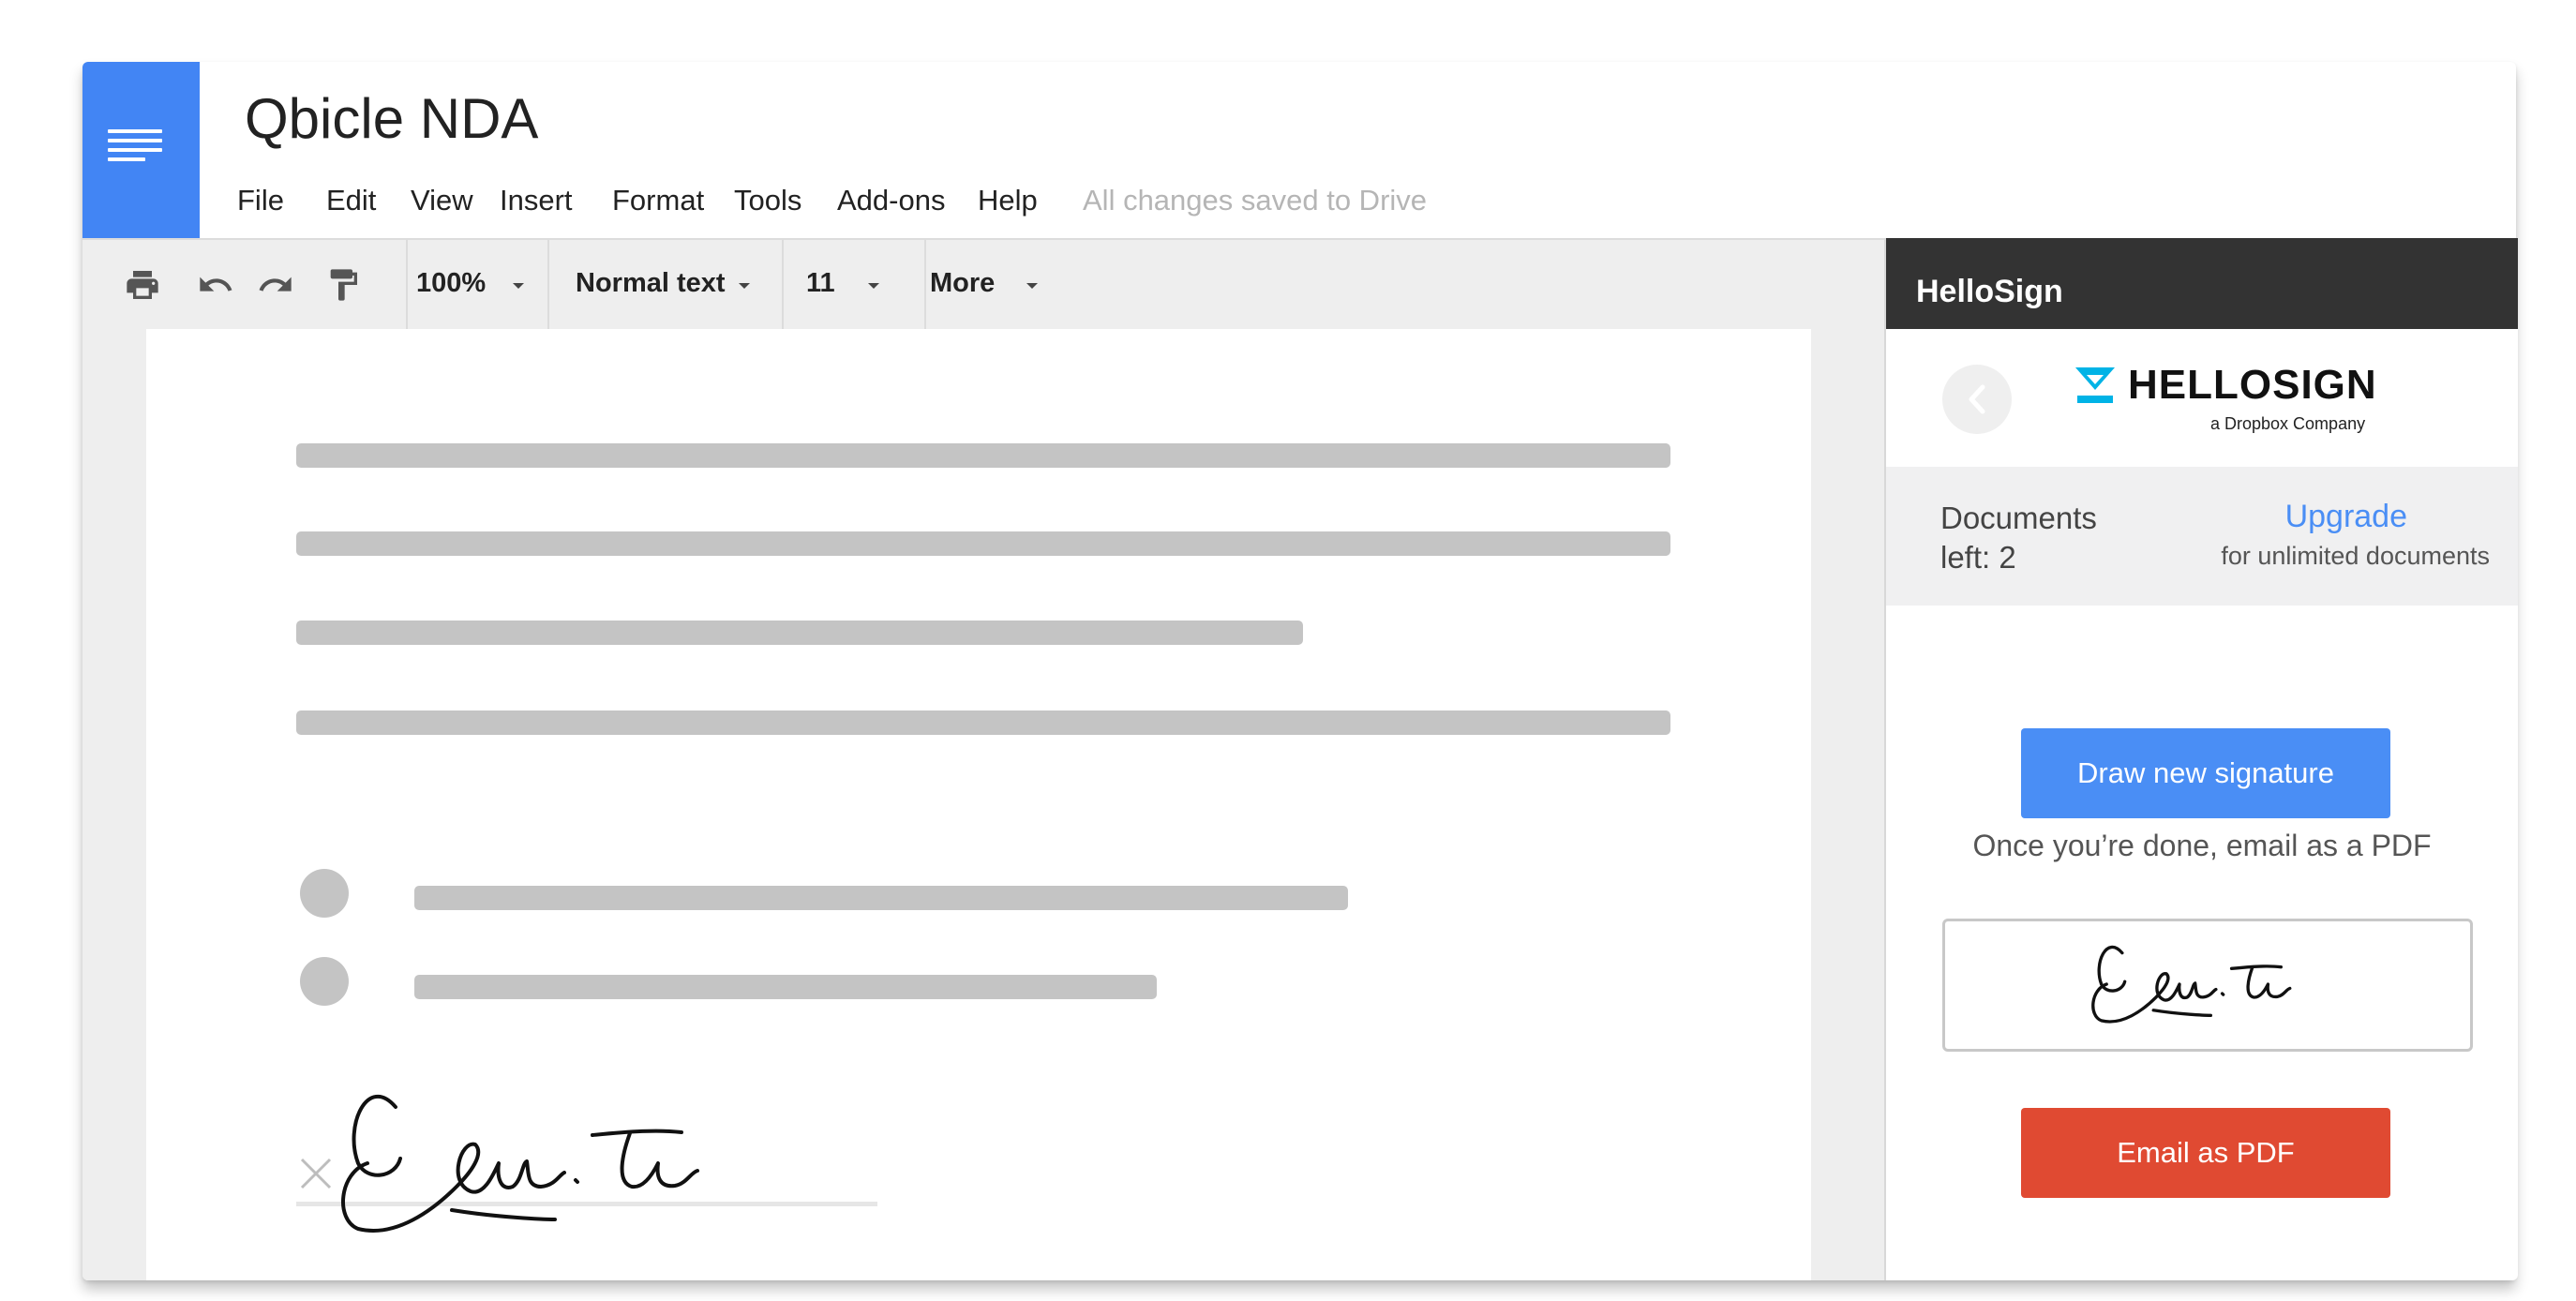 This screenshot has height=1301, width=2576. I want to click on logo-wordmark: HELLOSIGN, so click(2253, 385).